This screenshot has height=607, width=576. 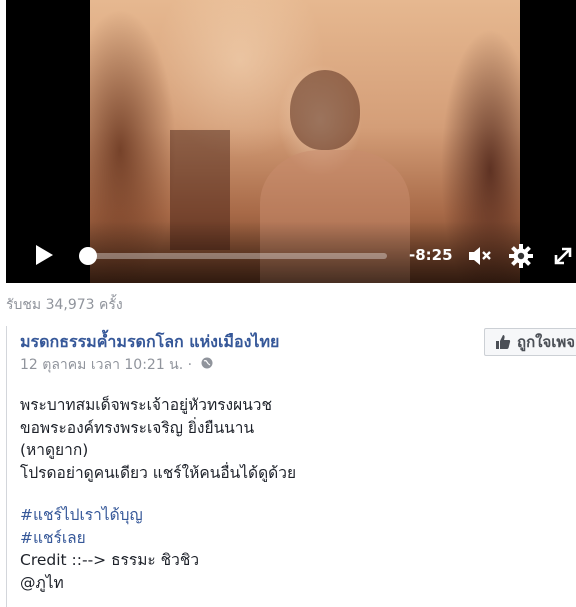 I want to click on view-count: รับชม 34,973 ครั้ง, so click(x=64, y=305).